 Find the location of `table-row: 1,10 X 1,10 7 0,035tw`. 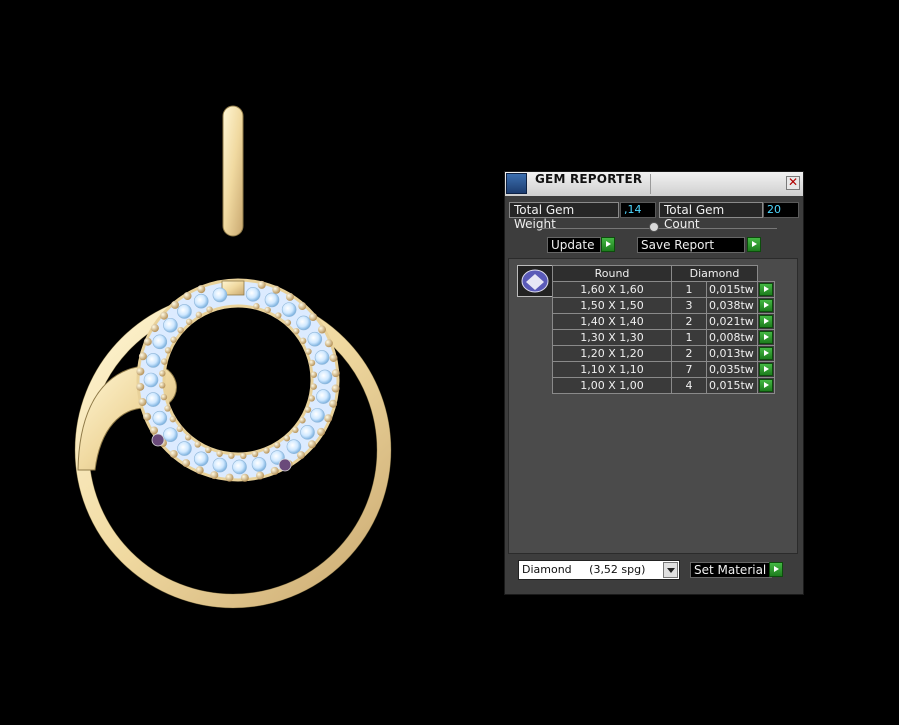

table-row: 1,10 X 1,10 7 0,035tw is located at coordinates (663, 369).